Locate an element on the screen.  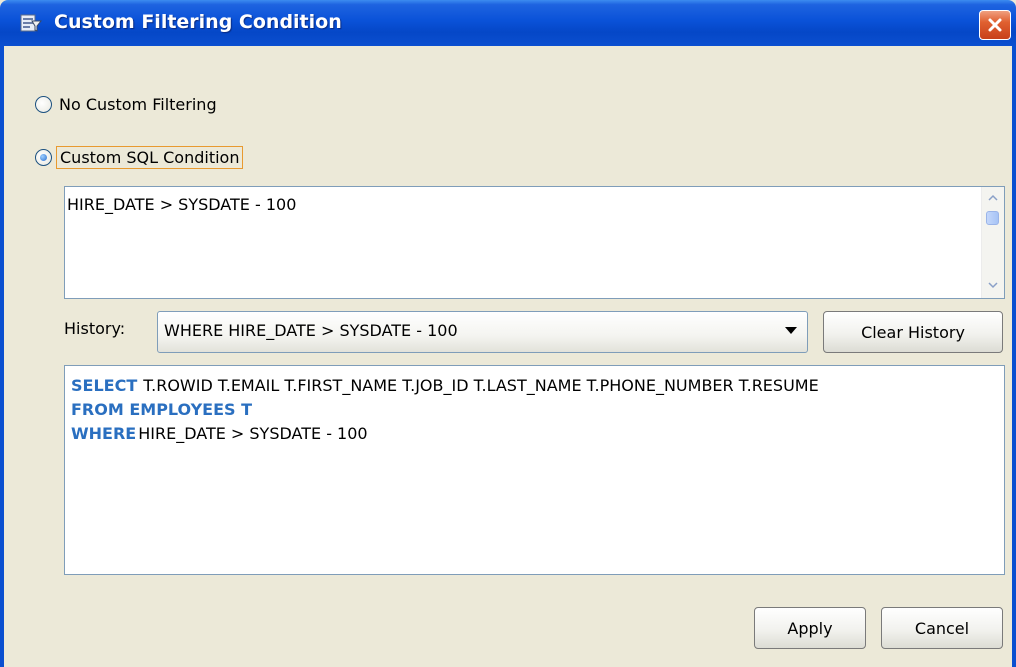
scroll-thumb is located at coordinates (992, 218).